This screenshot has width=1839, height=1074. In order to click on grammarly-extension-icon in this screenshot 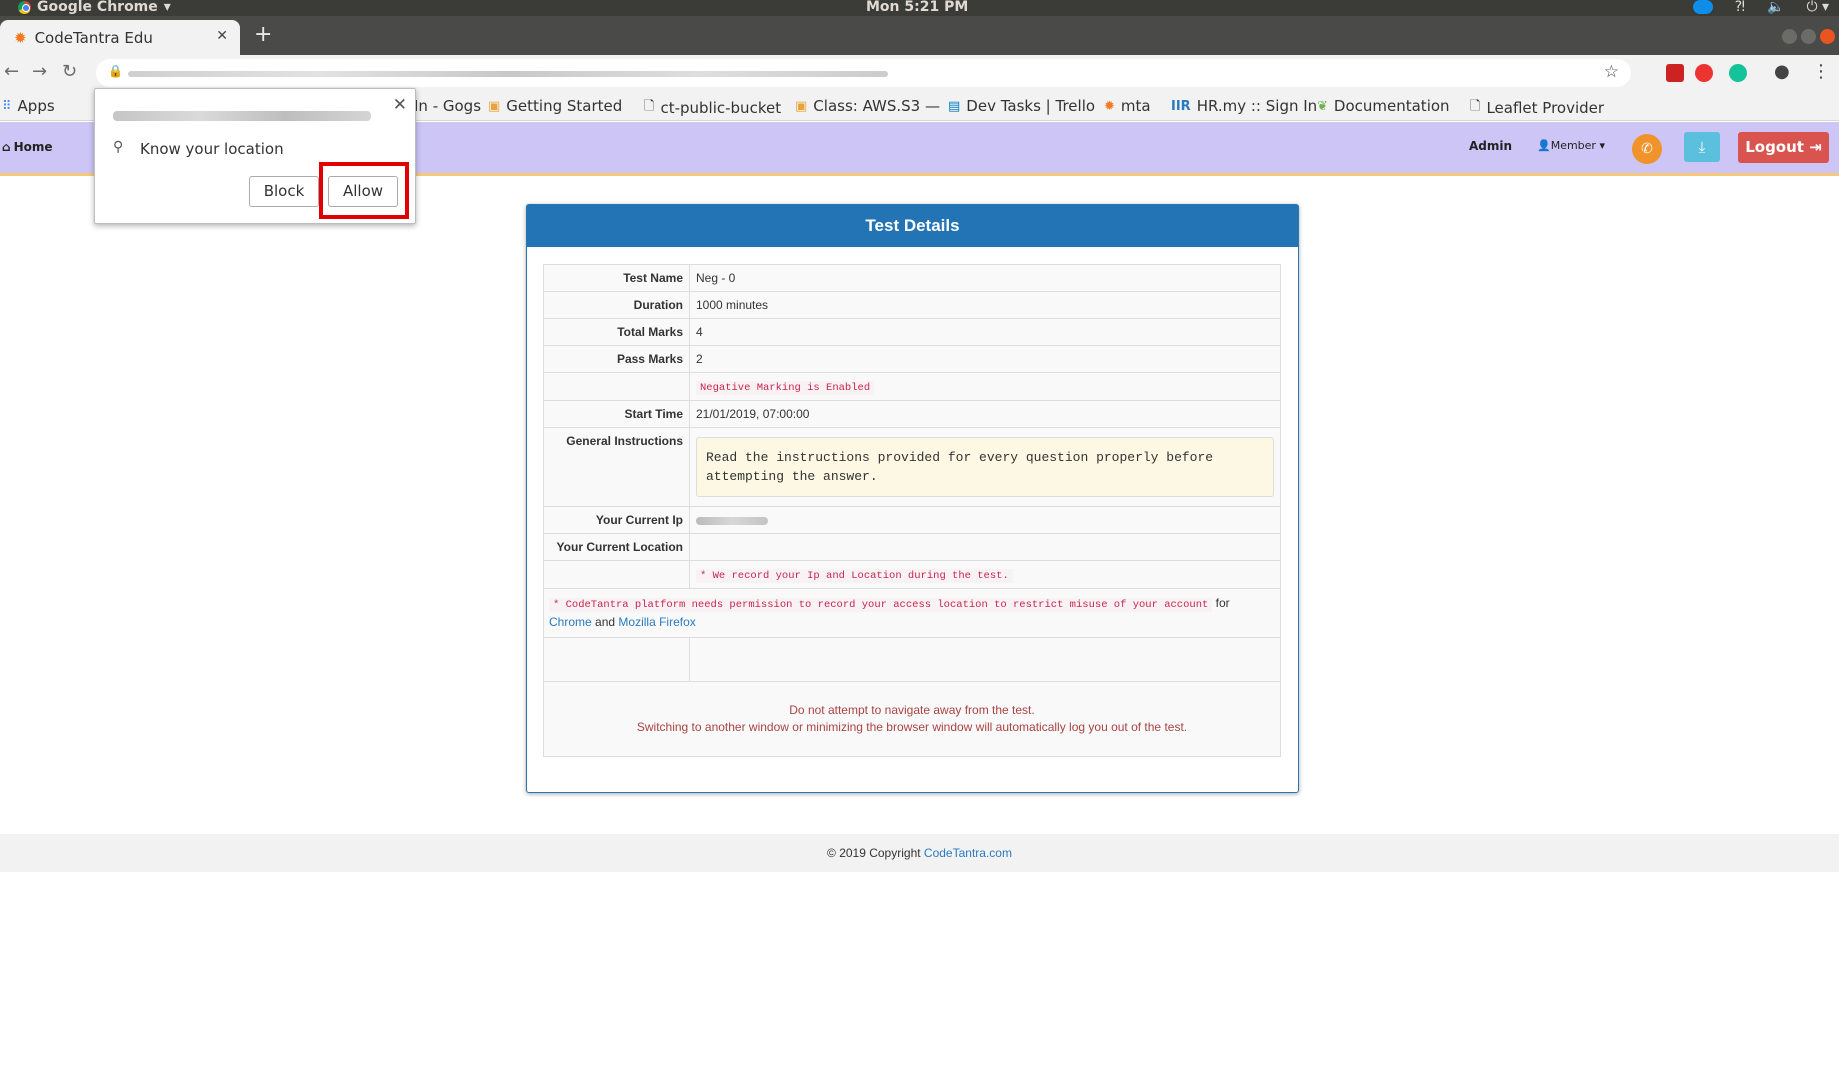, I will do `click(1738, 73)`.